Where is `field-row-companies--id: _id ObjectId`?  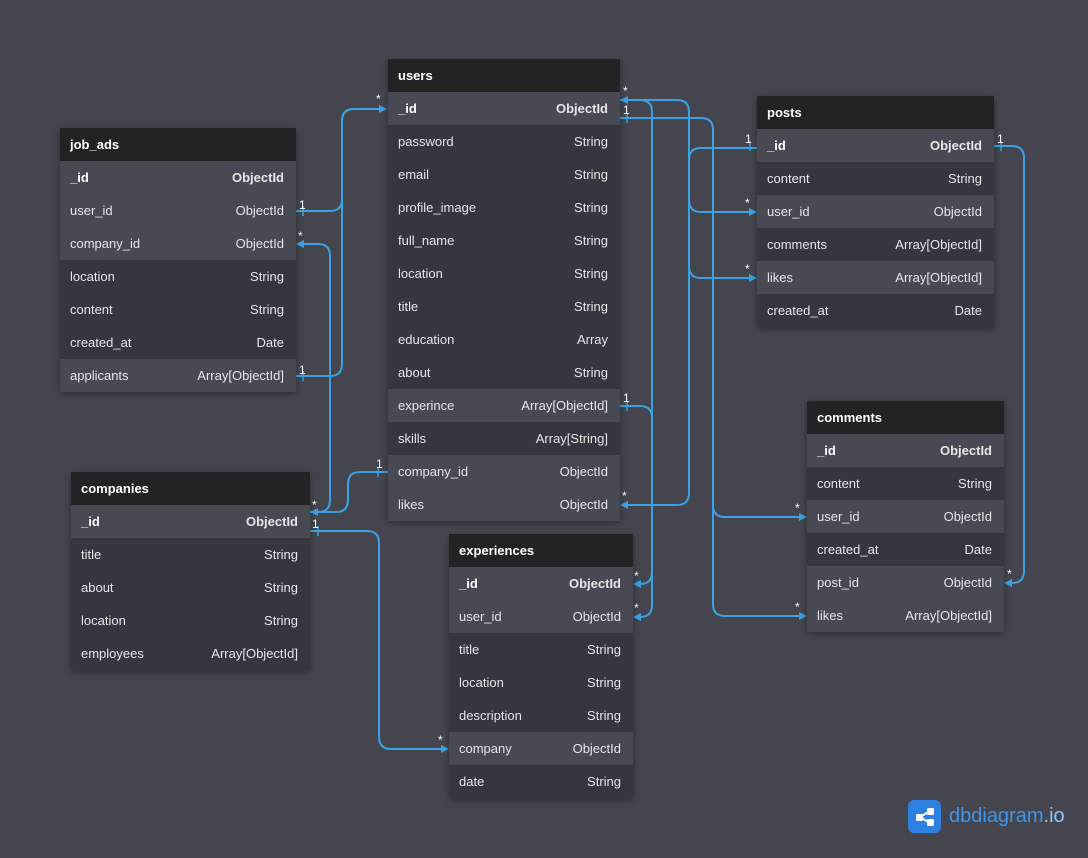
field-row-companies--id: _id ObjectId is located at coordinates (190, 521).